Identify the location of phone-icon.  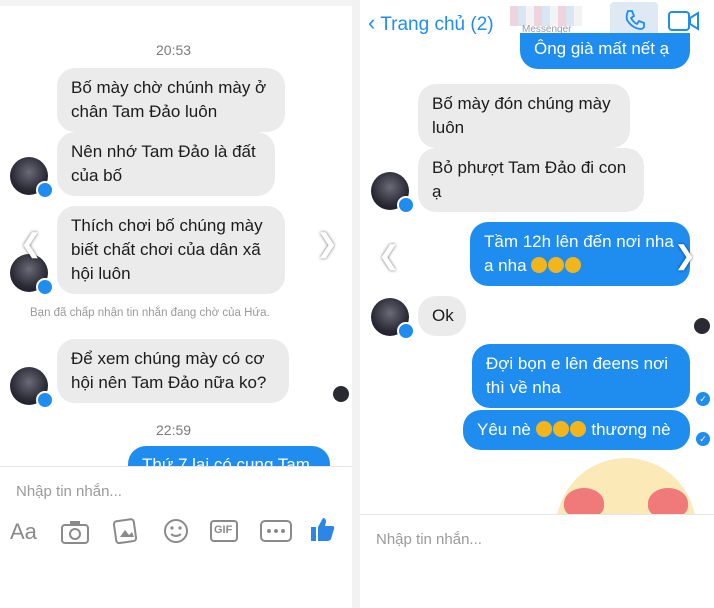
(635, 20).